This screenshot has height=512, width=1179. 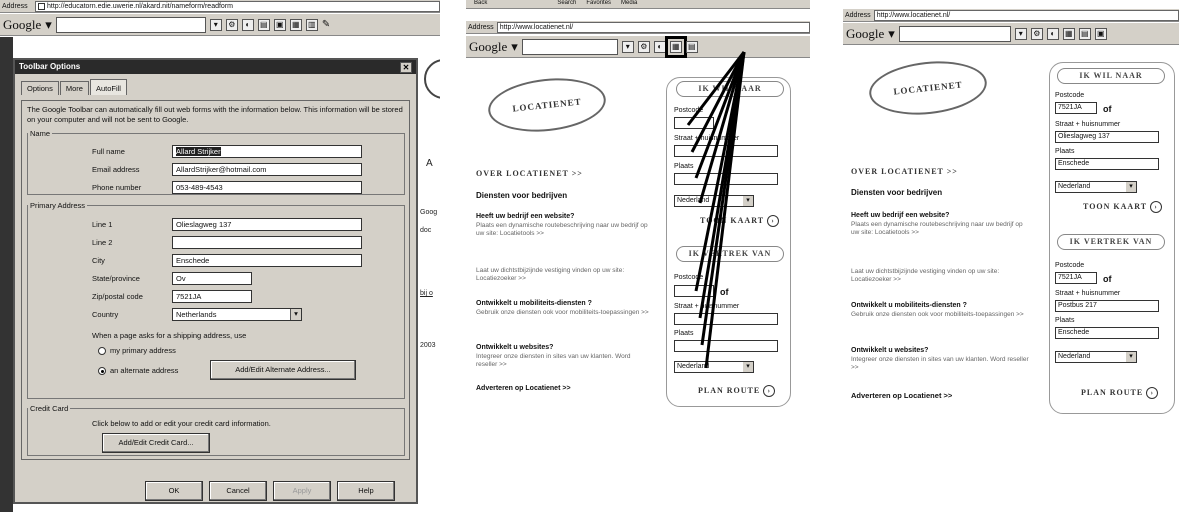 I want to click on tab-options: Options, so click(x=40, y=88).